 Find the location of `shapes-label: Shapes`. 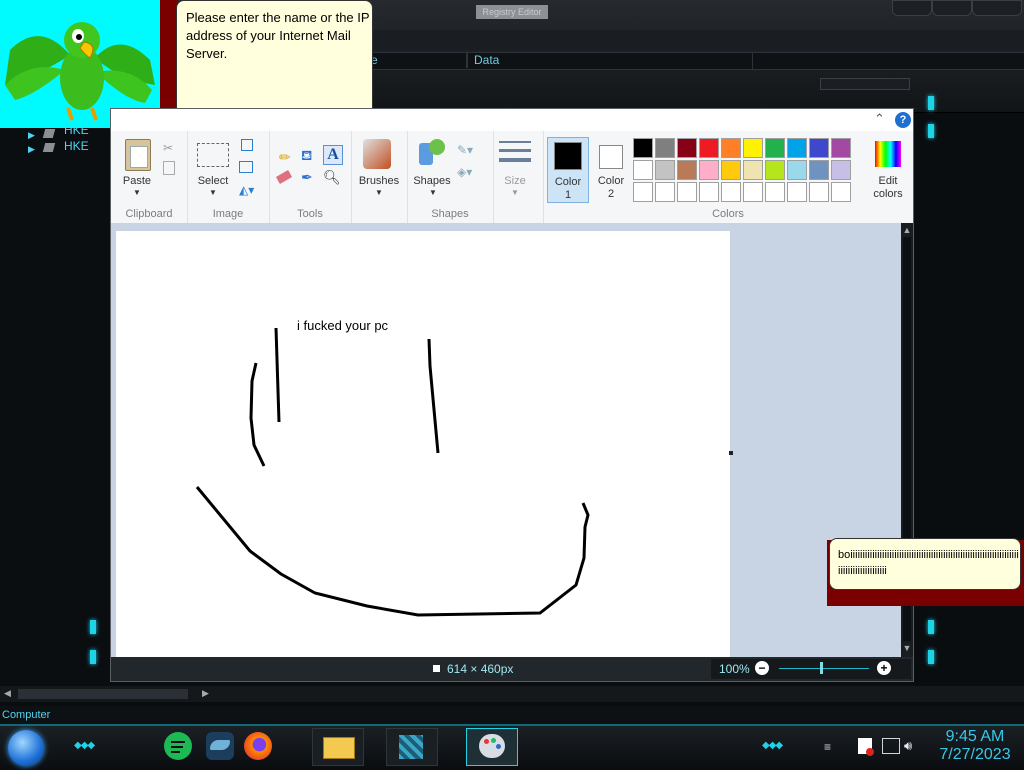

shapes-label: Shapes is located at coordinates (432, 181).